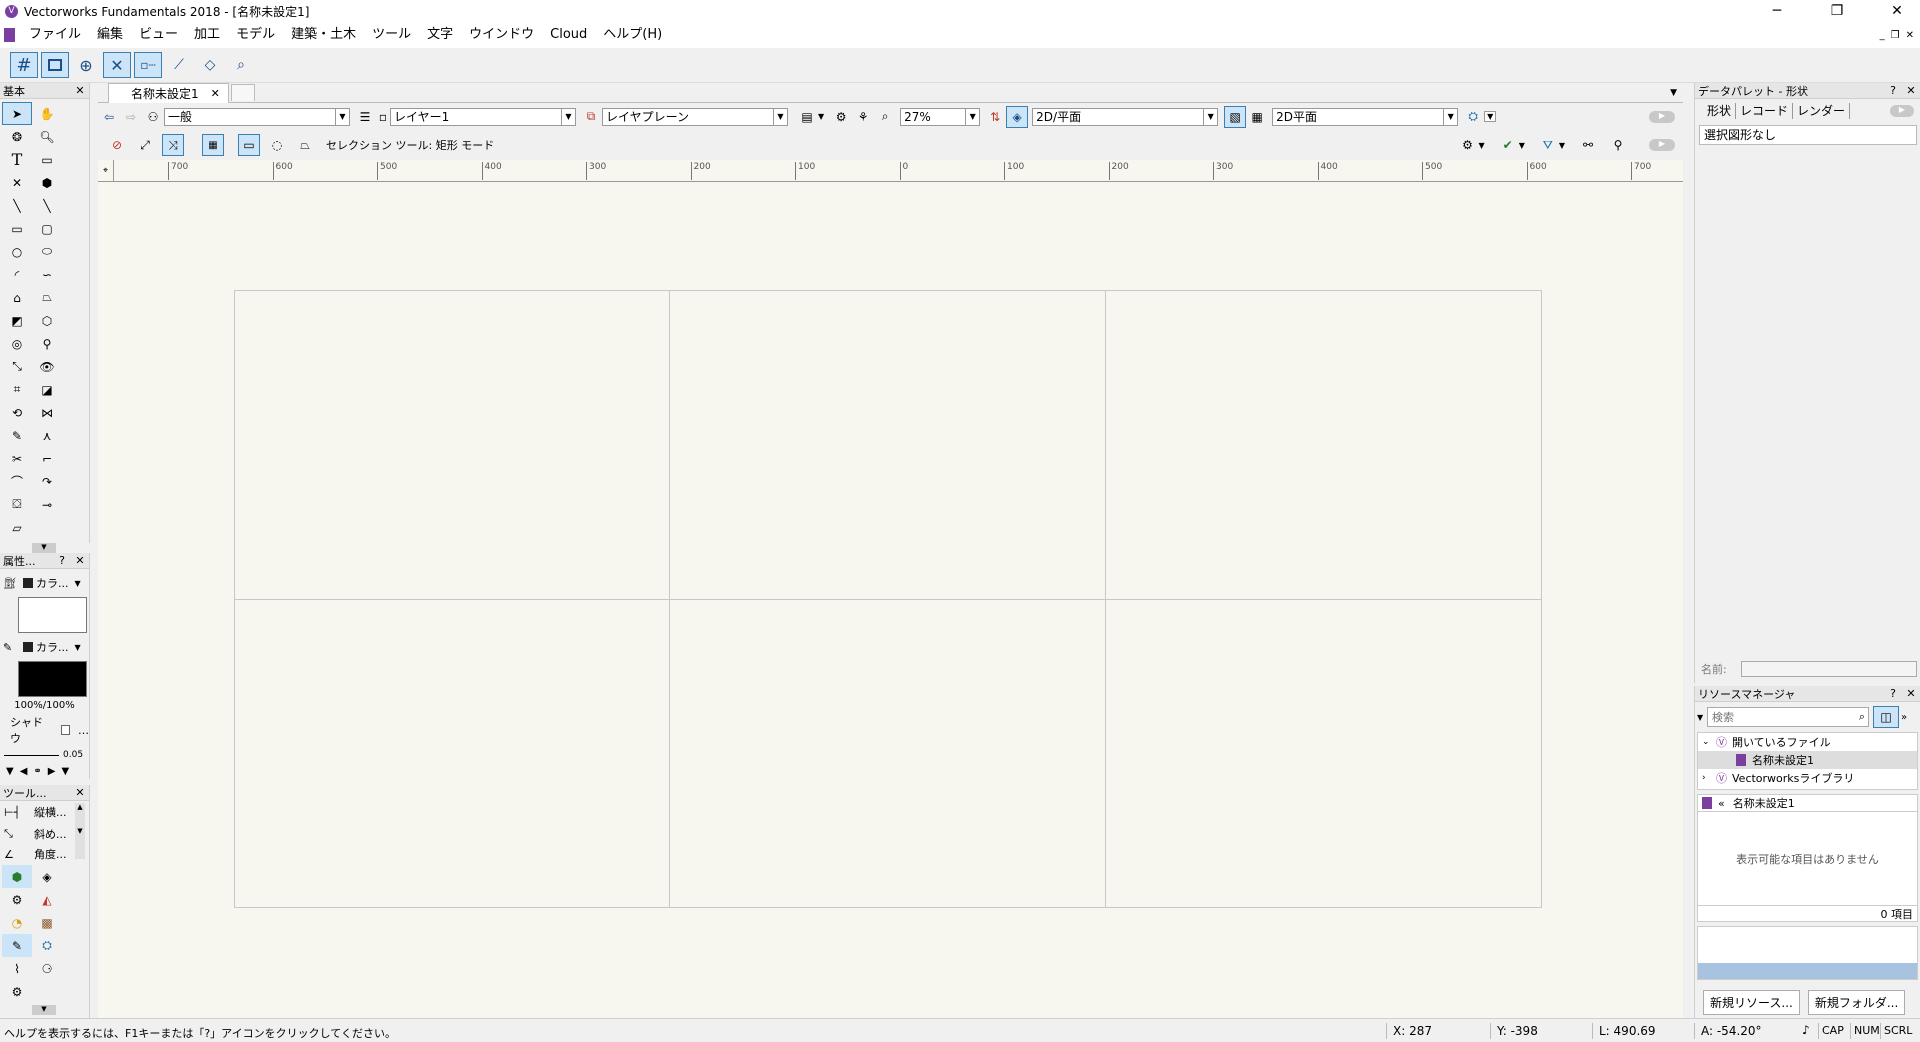  Describe the element at coordinates (1468, 145) in the screenshot. I see `tool-preferences-button: ⚙` at that location.